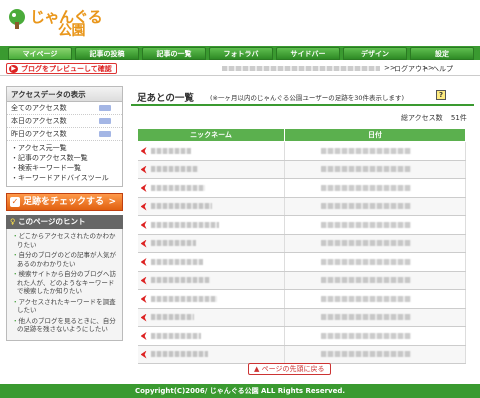 This screenshot has width=480, height=398. What do you see at coordinates (241, 53) in the screenshot?
I see `tab-photoraba: フォトラバ` at bounding box center [241, 53].